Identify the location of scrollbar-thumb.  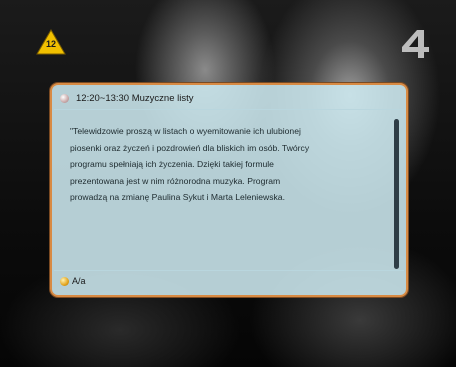
(396, 194).